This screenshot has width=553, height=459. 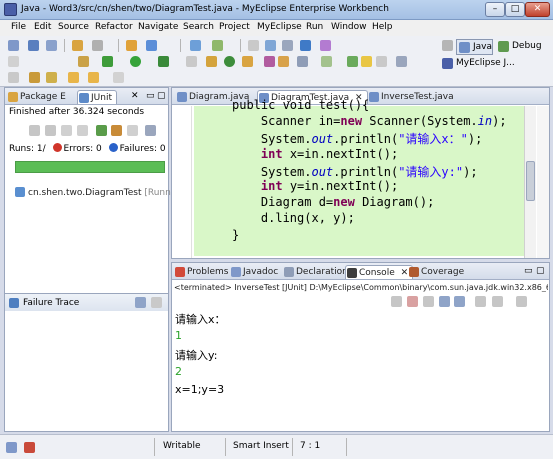 I want to click on link-icon, so click(x=270, y=45).